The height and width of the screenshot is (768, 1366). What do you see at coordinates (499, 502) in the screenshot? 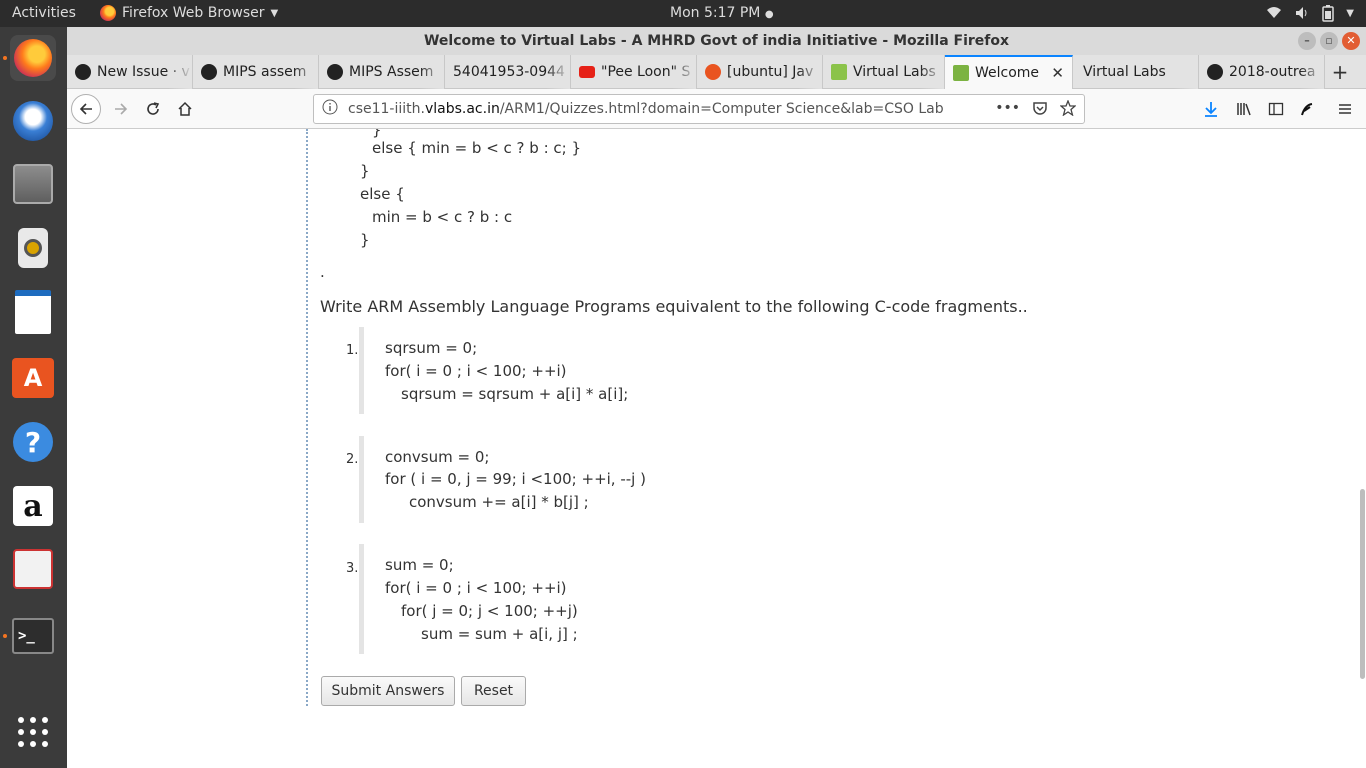
I see `code-line: convsum += a[i] * b[j] ;` at bounding box center [499, 502].